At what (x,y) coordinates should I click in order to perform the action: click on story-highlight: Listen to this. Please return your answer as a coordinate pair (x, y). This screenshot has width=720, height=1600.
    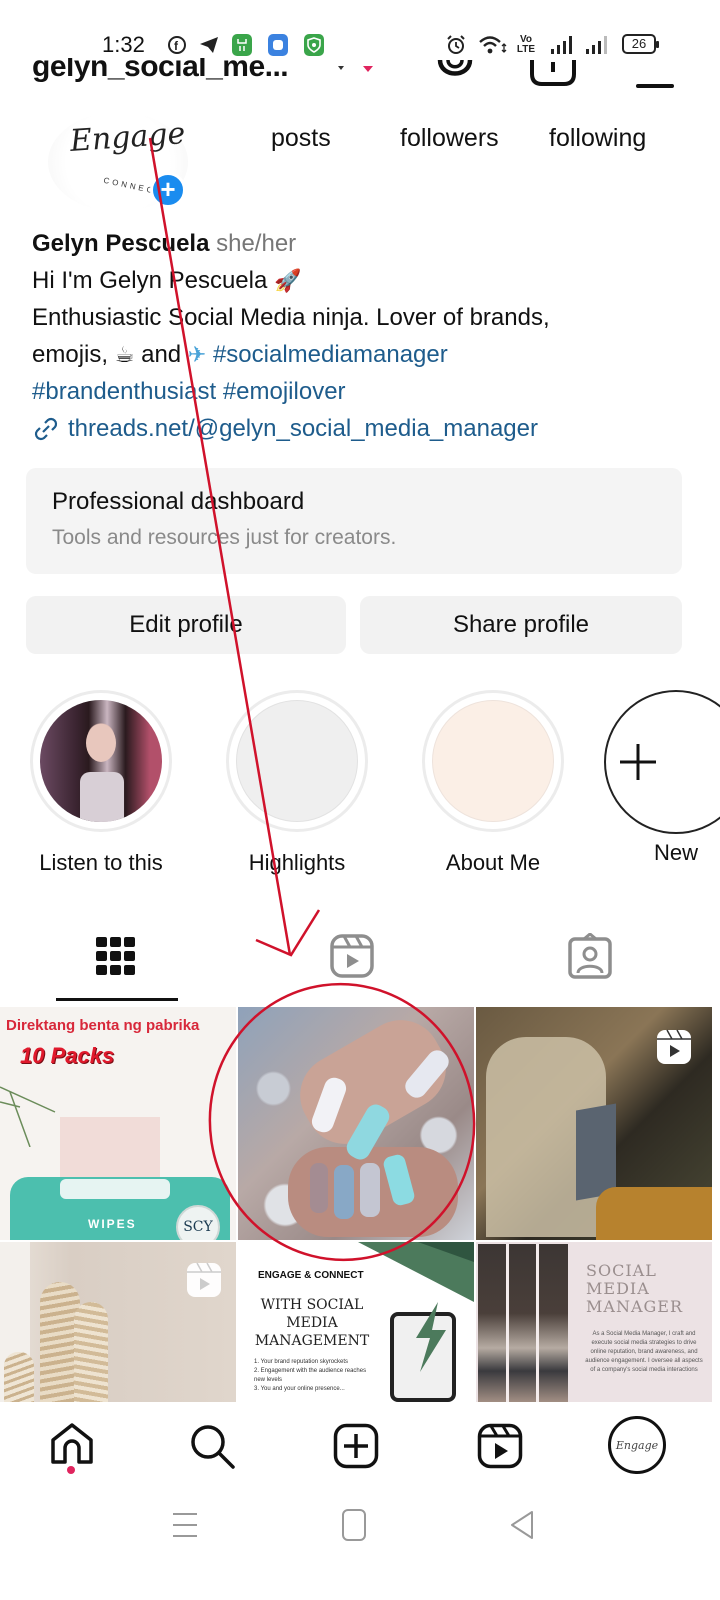
    Looking at the image, I should click on (101, 783).